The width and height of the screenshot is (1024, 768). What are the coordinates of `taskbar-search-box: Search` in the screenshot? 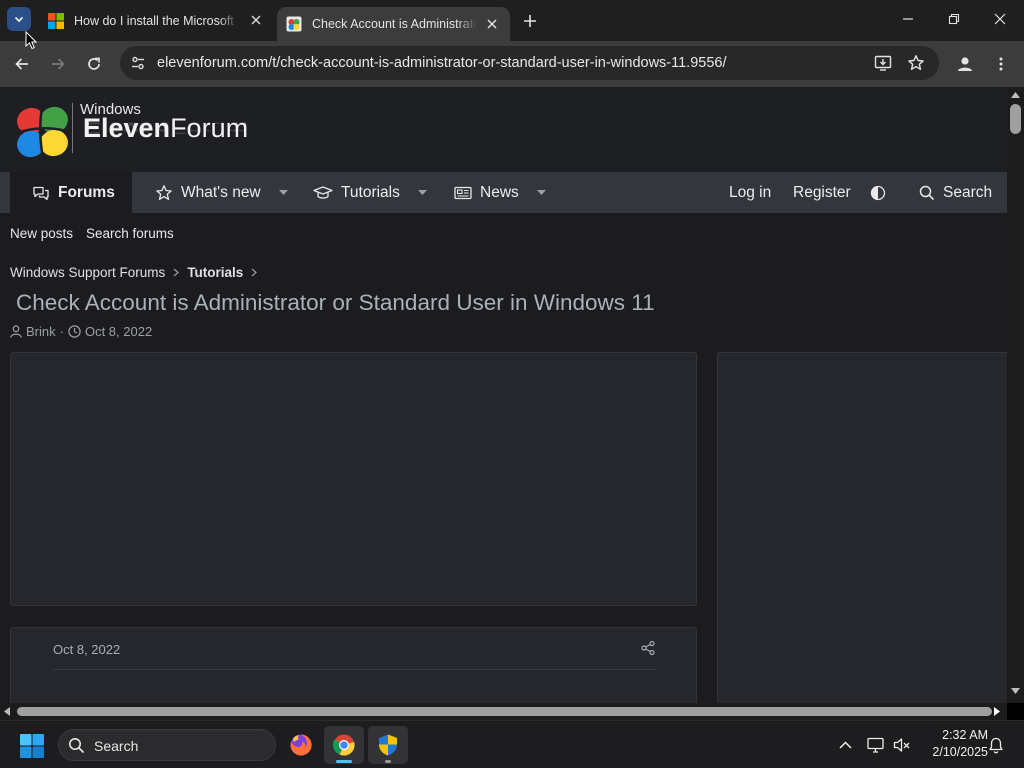 It's located at (167, 745).